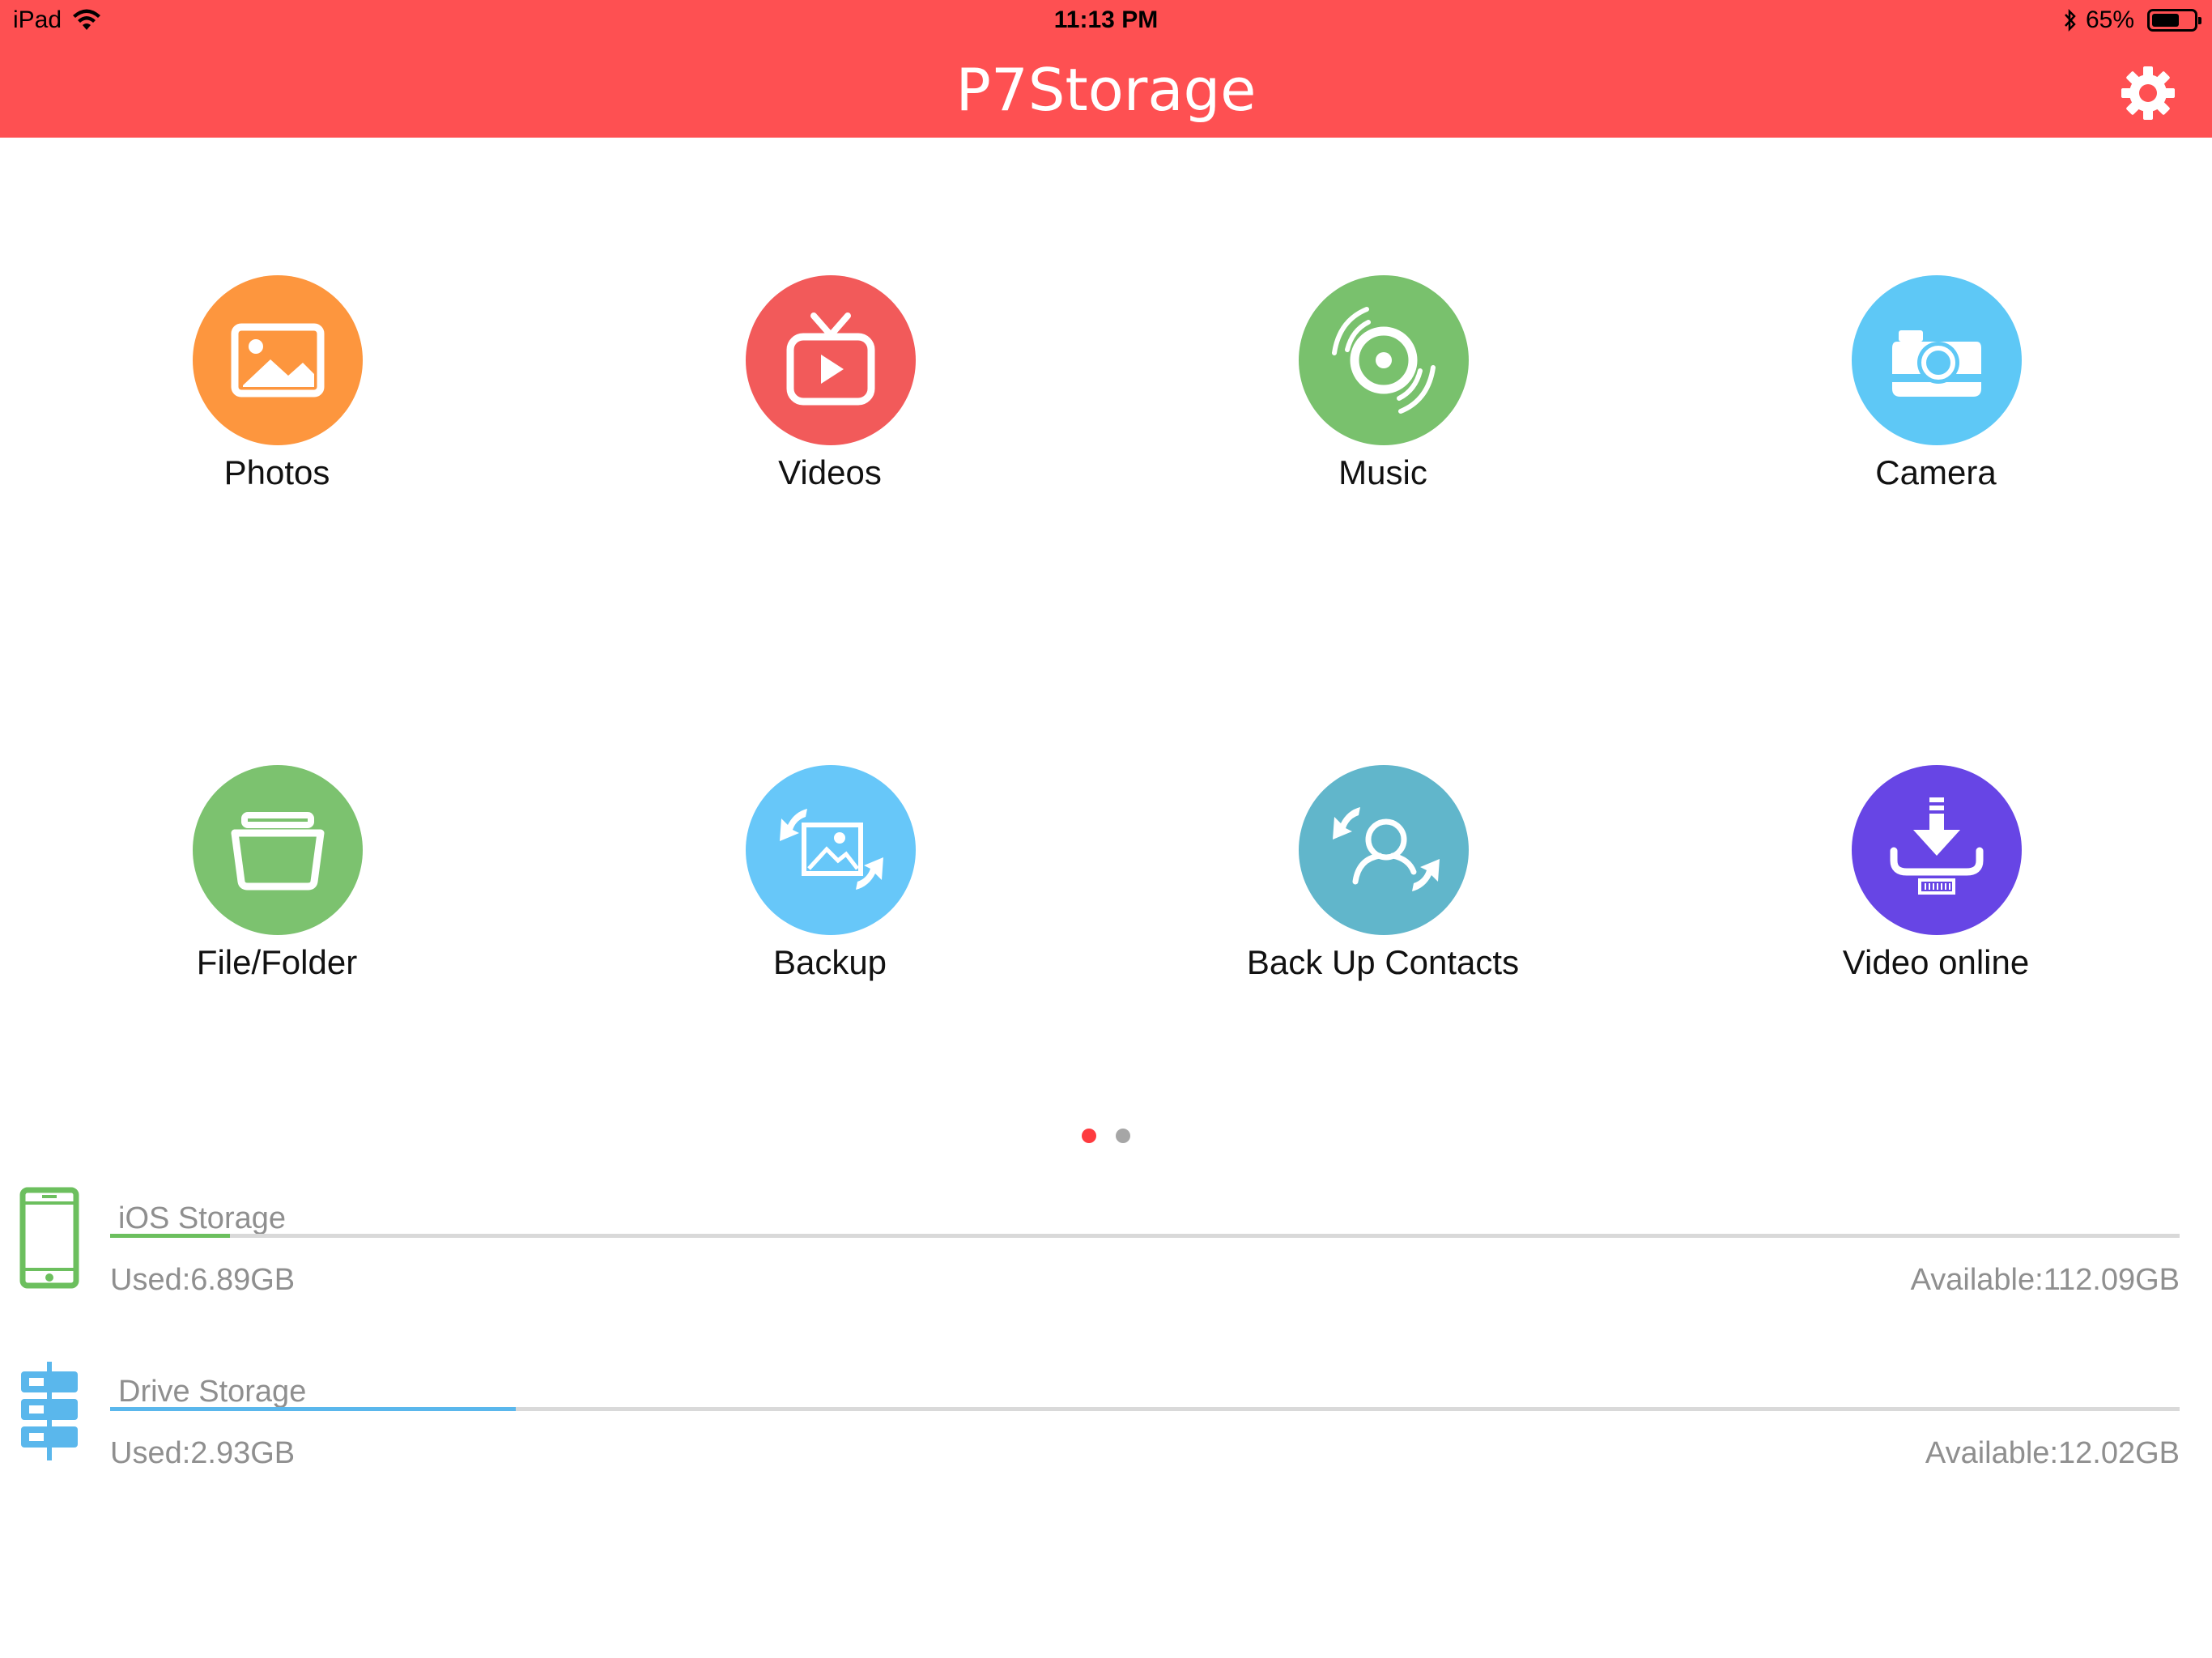 Image resolution: width=2212 pixels, height=1658 pixels. Describe the element at coordinates (202, 1218) in the screenshot. I see `storage-name: iOS Storage` at that location.